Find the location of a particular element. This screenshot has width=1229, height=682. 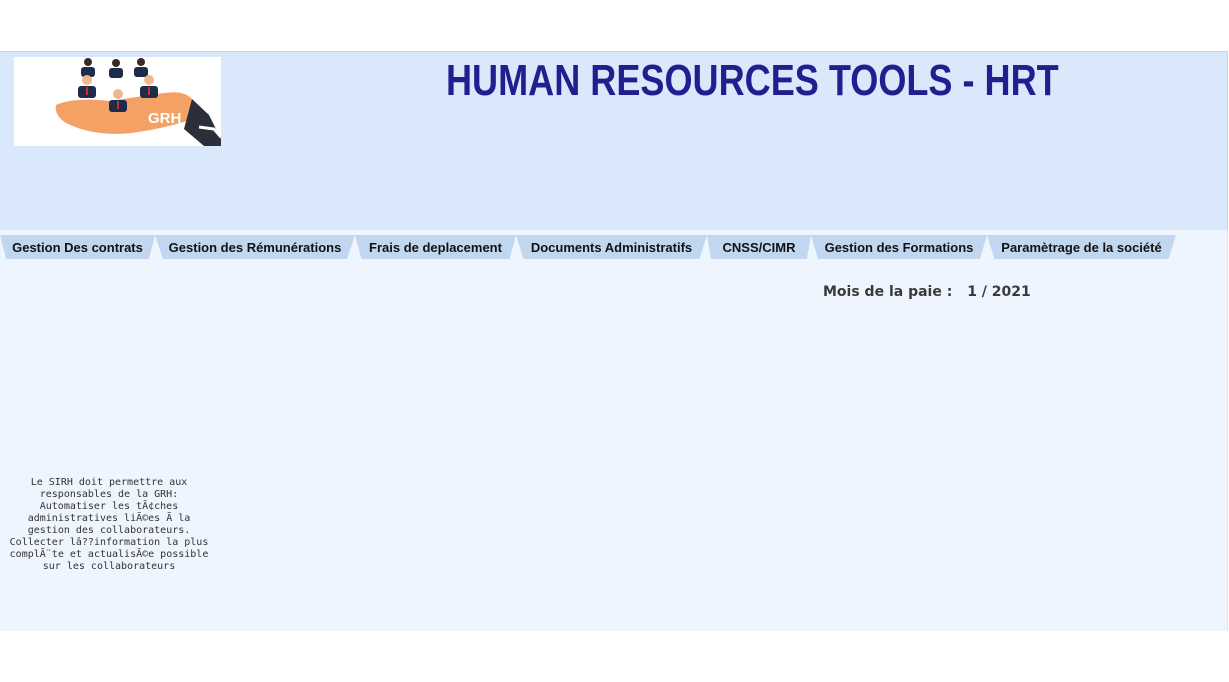

tab-gestion-des-formations: Gestion des Formations is located at coordinates (899, 247).